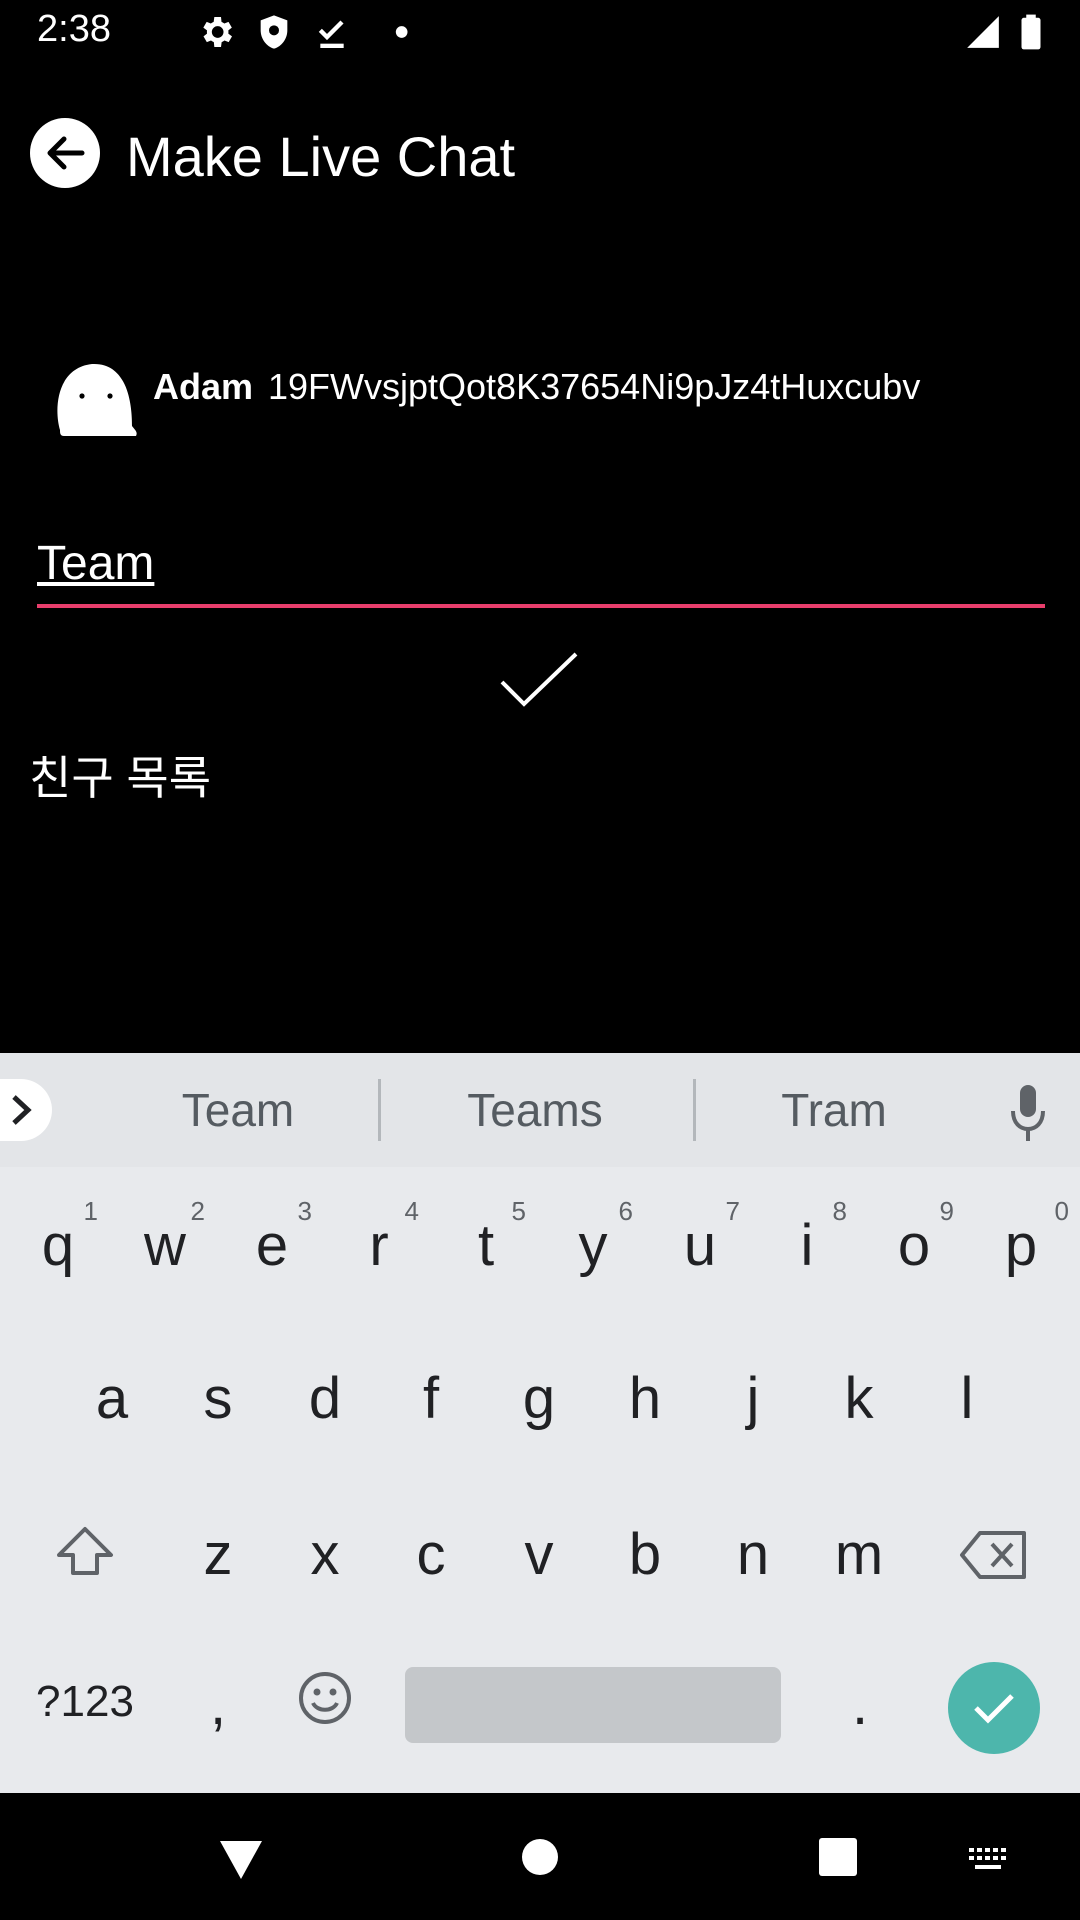 This screenshot has width=1080, height=1920. What do you see at coordinates (989, 1860) in the screenshot?
I see `keyboard-switch-icon` at bounding box center [989, 1860].